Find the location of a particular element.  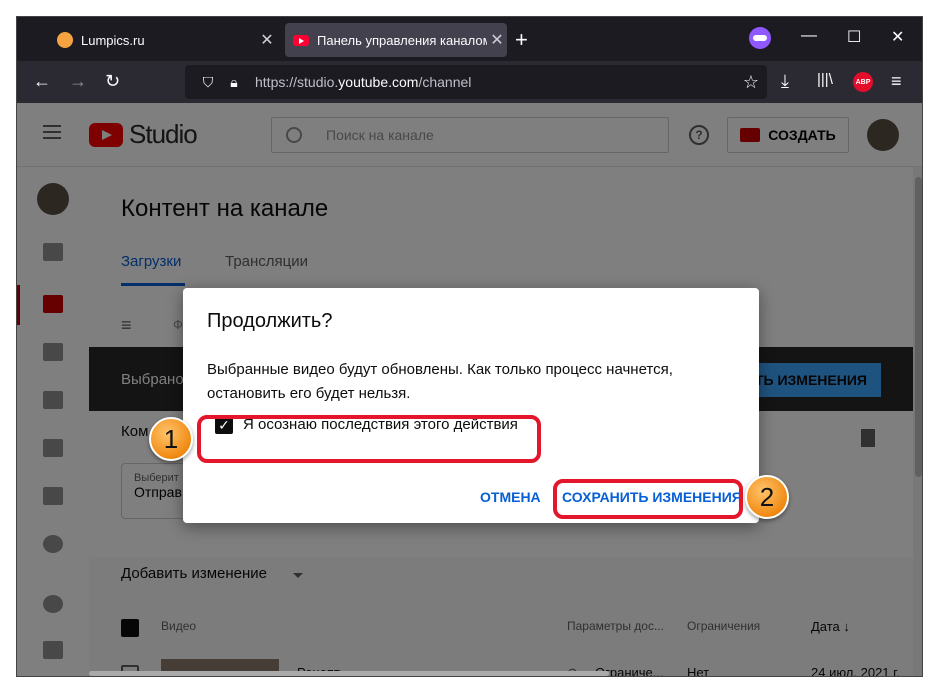

url-text: https://studio.youtube.com/channel is located at coordinates (363, 82).